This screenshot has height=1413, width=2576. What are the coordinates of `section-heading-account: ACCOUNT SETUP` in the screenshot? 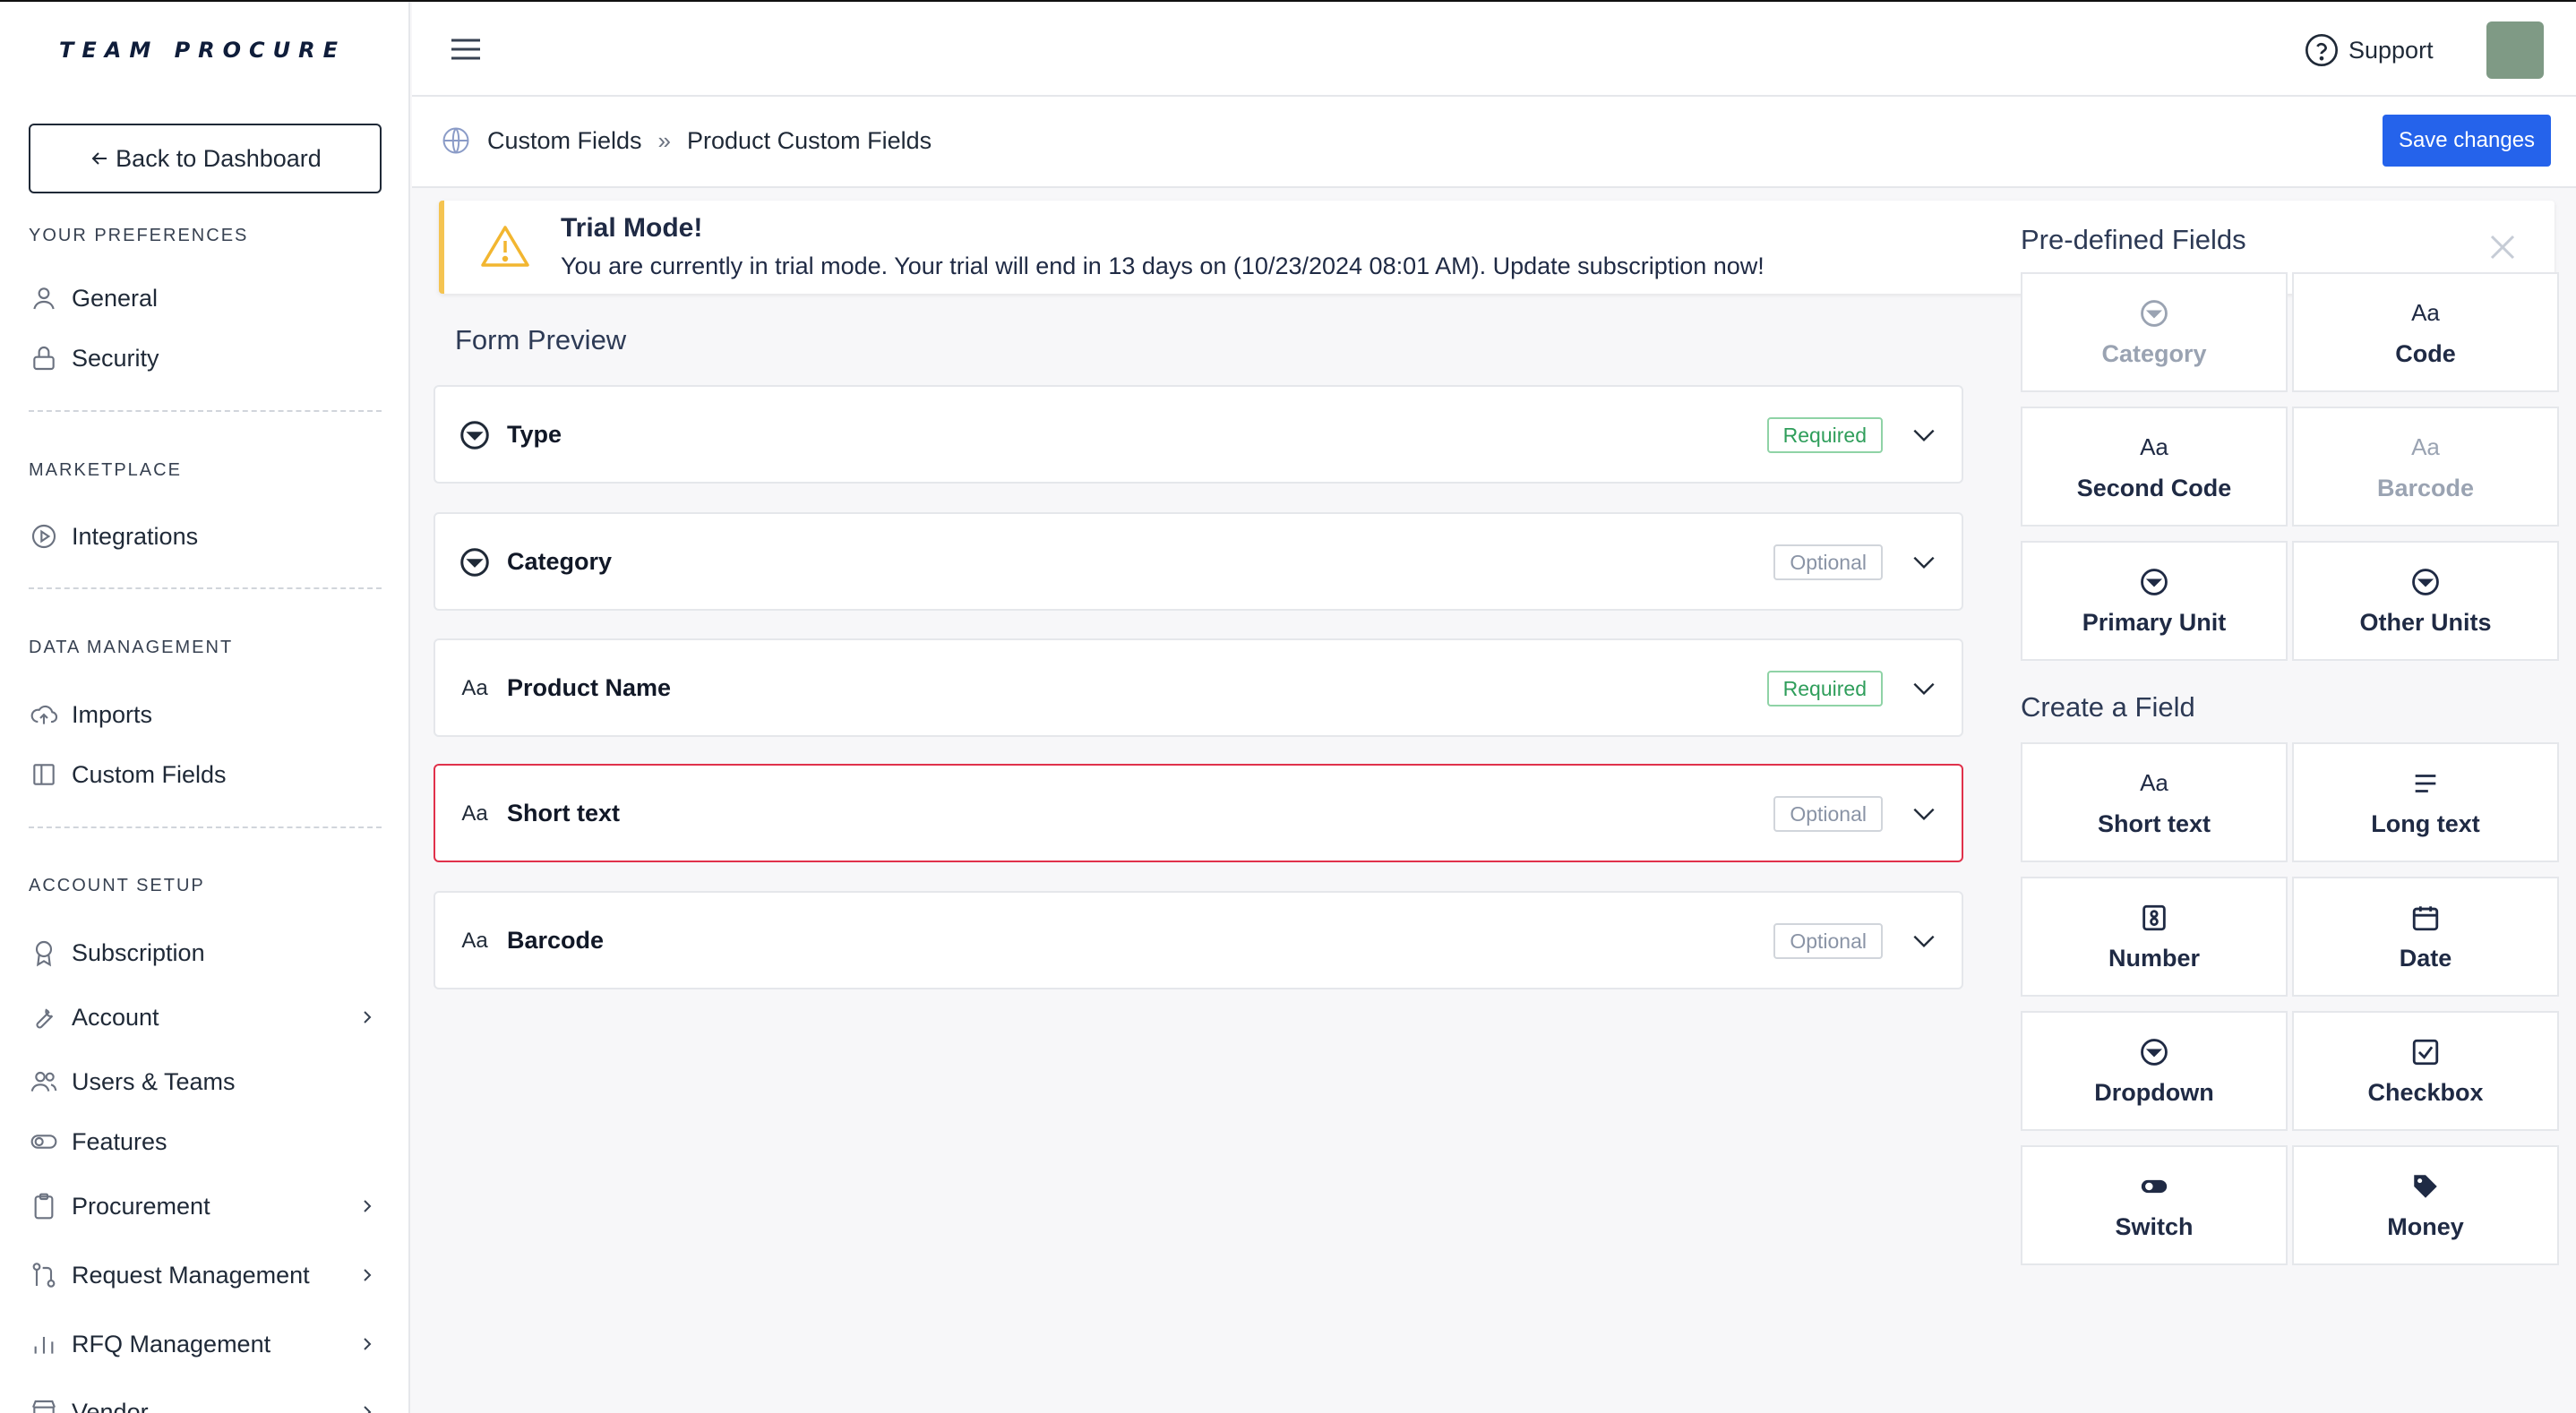 It's located at (117, 886).